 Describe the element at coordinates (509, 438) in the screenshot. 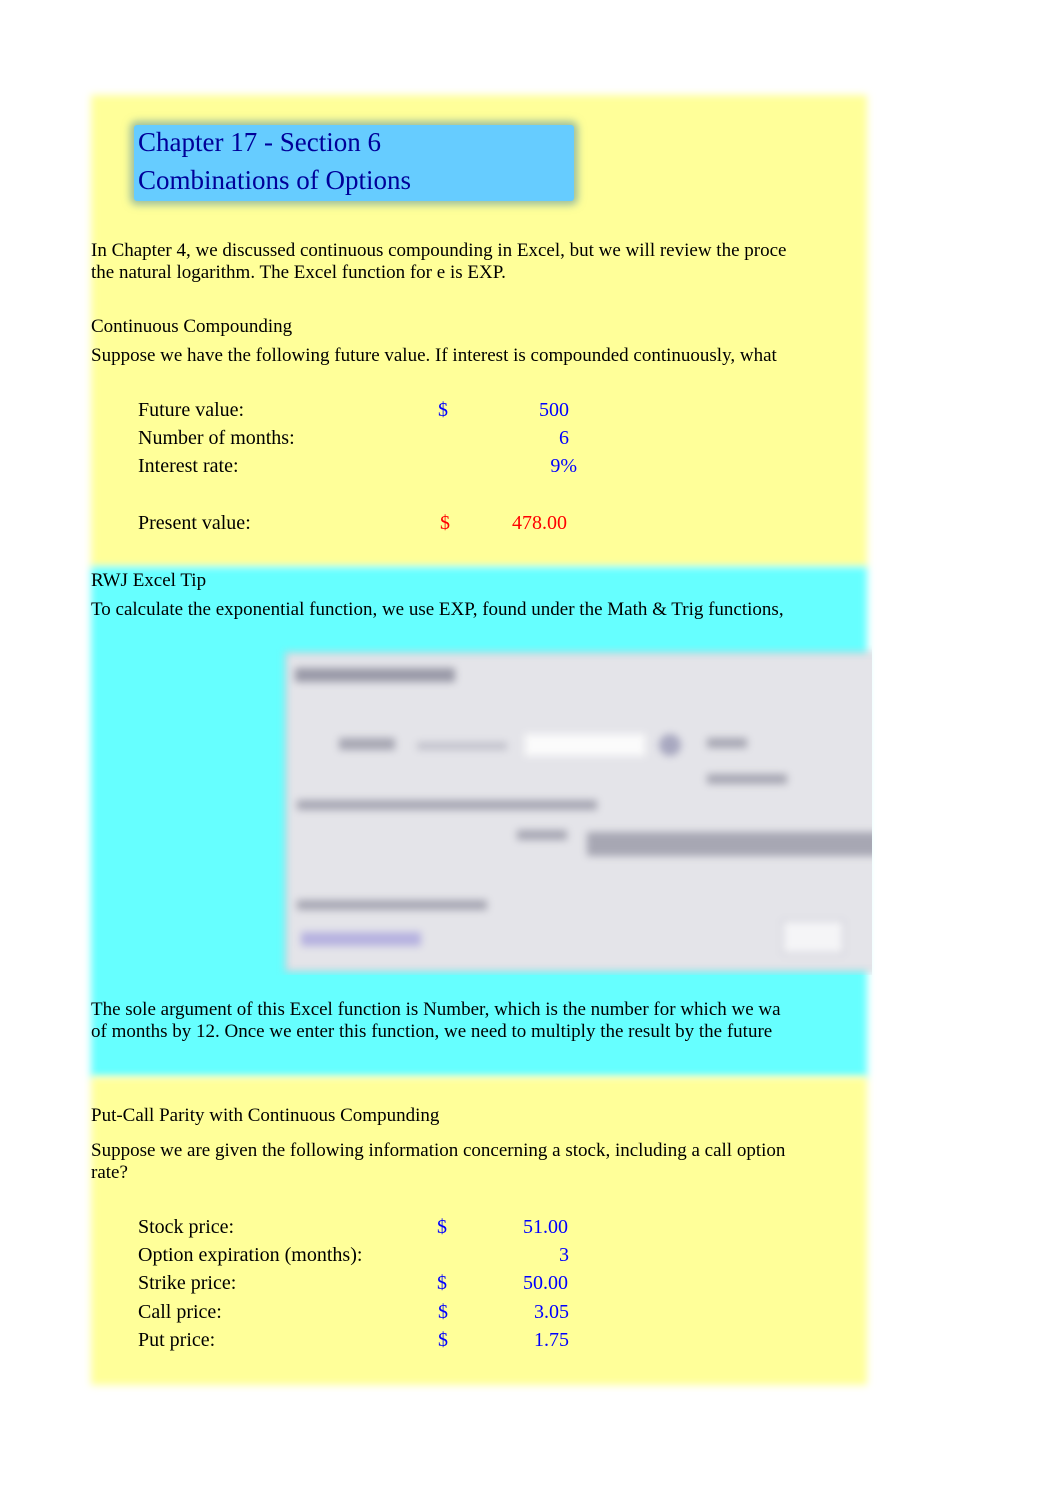

I see `cc-value-cell: 6` at that location.